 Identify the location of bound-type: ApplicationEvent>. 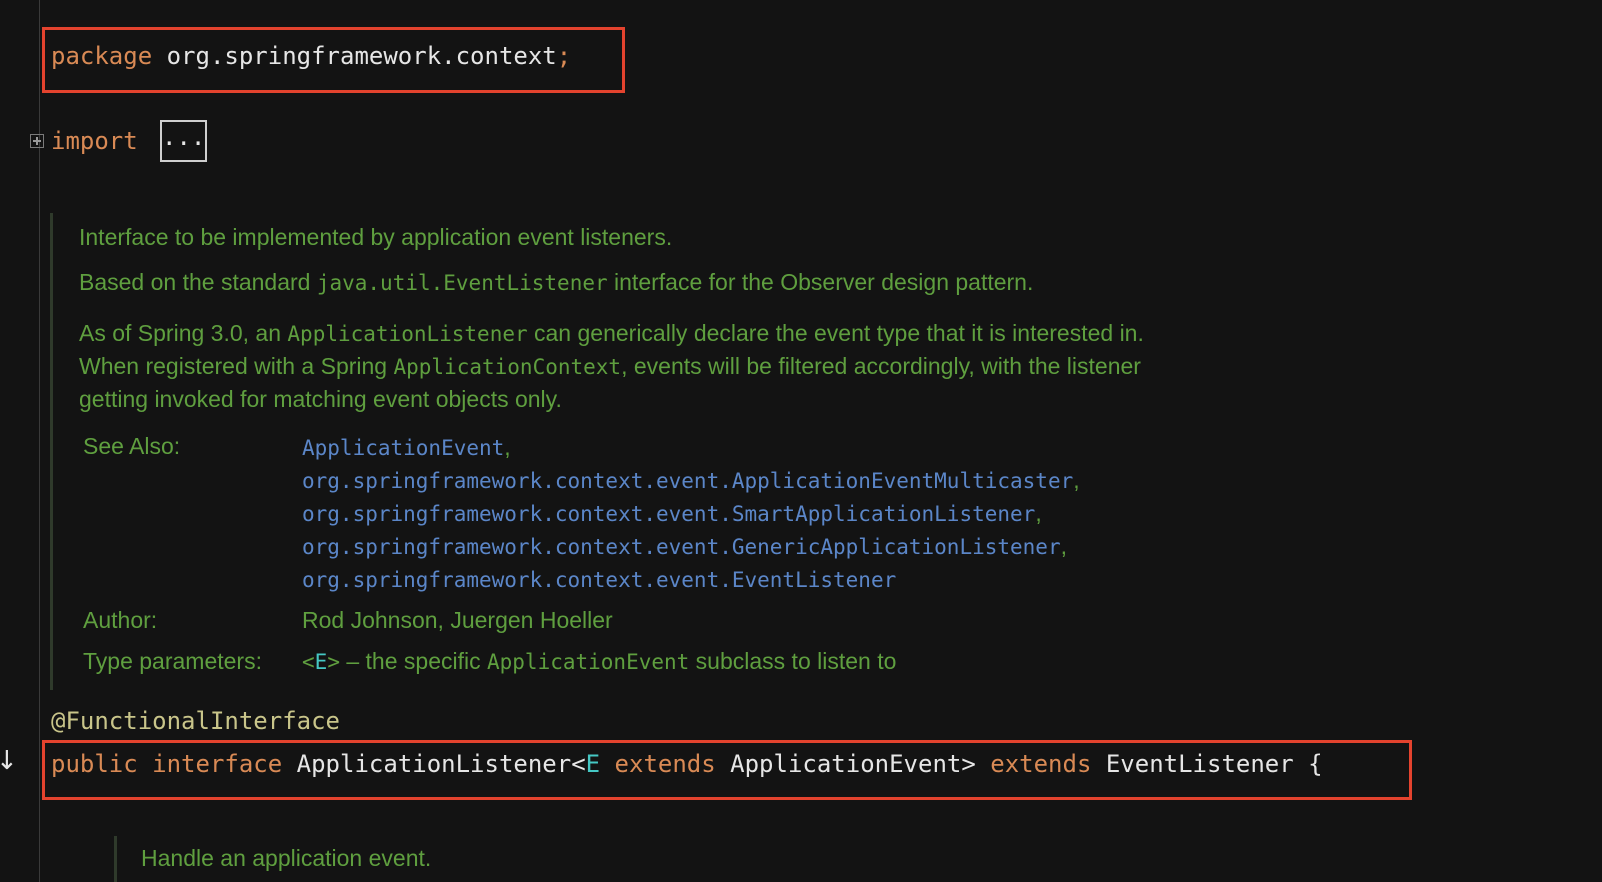
(853, 764).